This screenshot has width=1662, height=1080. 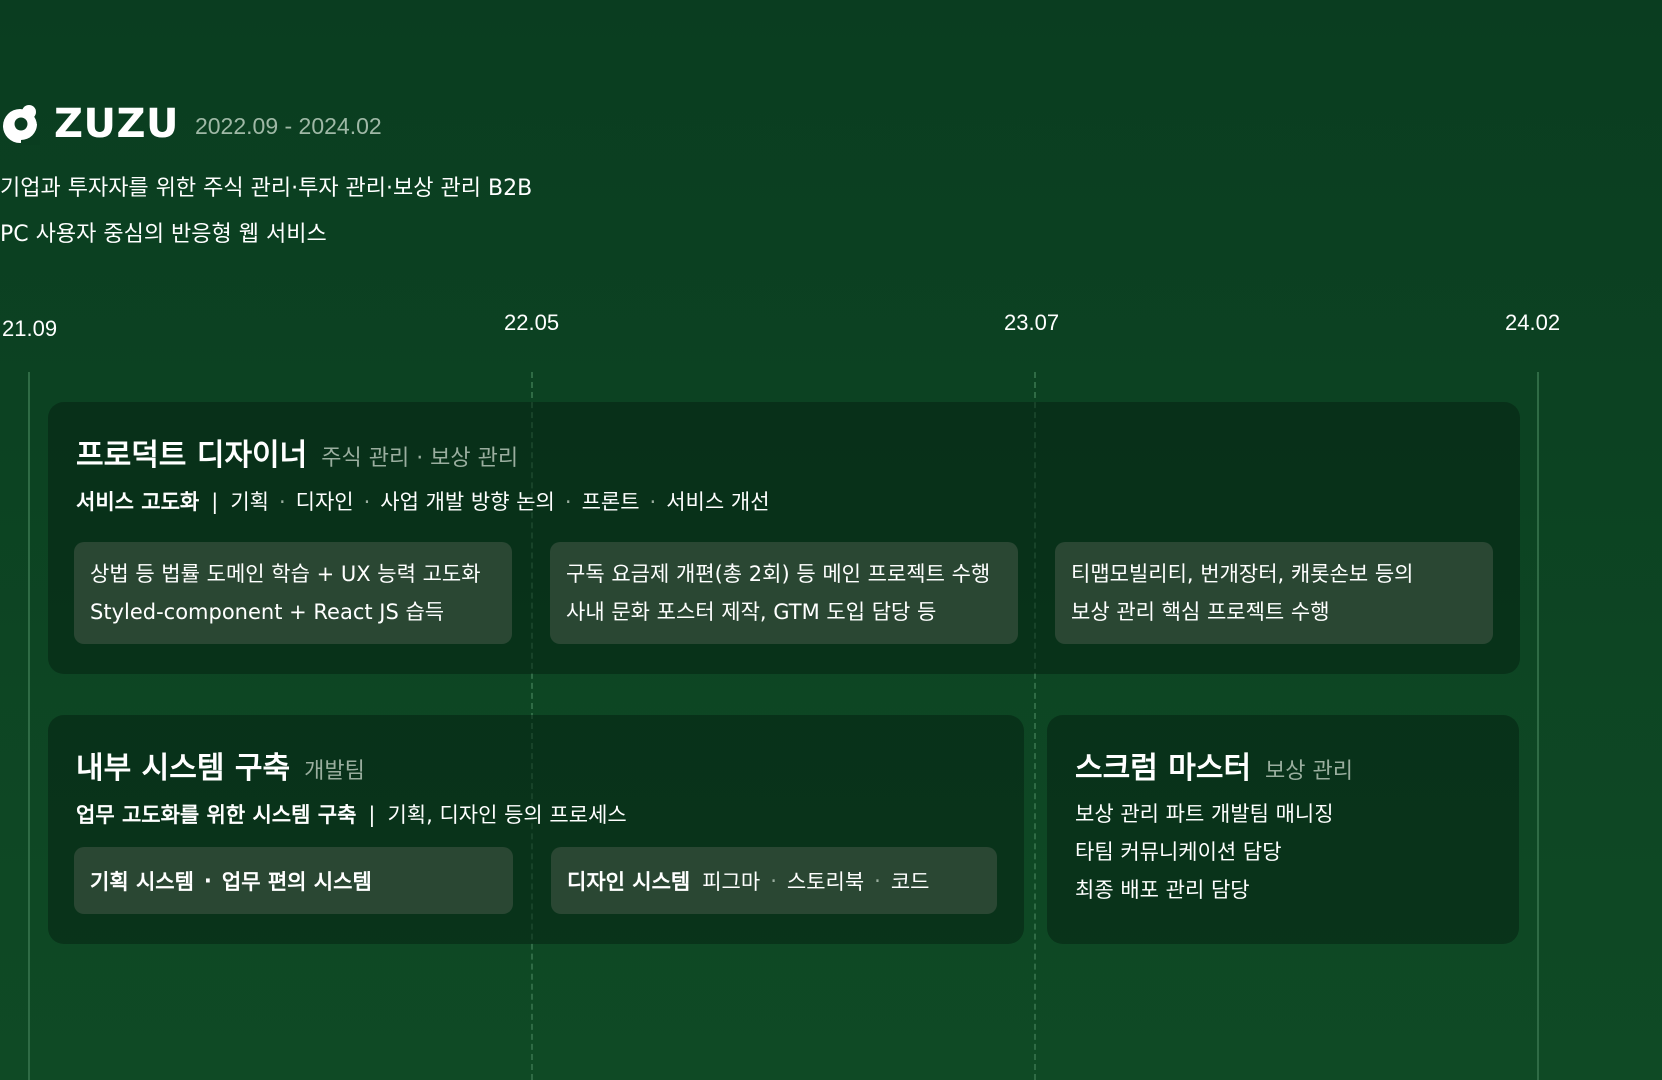 What do you see at coordinates (1204, 814) in the screenshot?
I see `list-item: 보상 관리 파트 개발팀 매니징` at bounding box center [1204, 814].